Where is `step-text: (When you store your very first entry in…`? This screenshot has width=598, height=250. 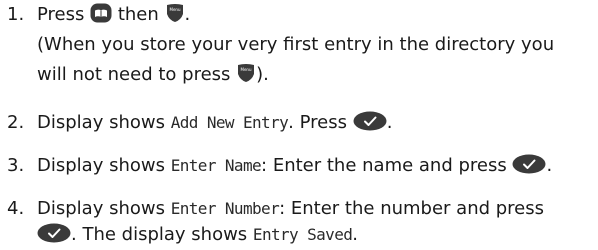 step-text: (When you store your very first entry in… is located at coordinates (296, 44).